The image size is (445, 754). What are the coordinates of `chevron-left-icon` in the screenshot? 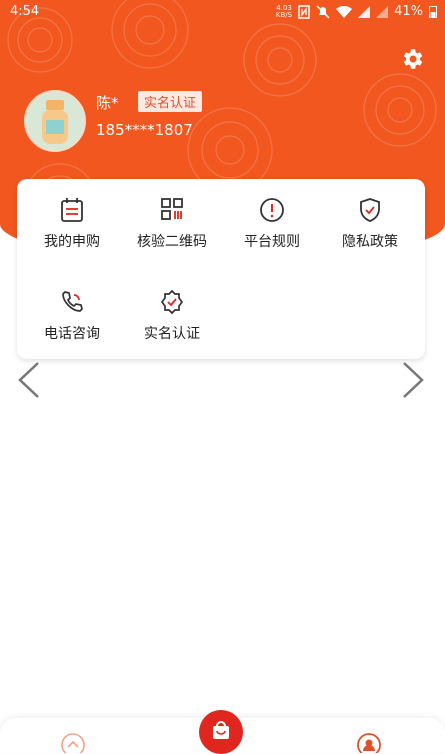 It's located at (29, 380).